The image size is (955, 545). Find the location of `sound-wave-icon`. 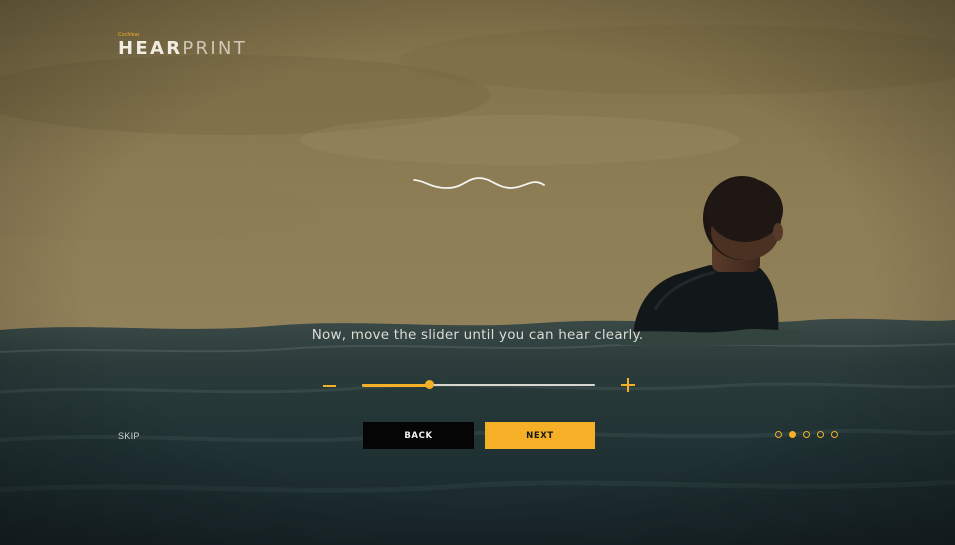

sound-wave-icon is located at coordinates (479, 183).